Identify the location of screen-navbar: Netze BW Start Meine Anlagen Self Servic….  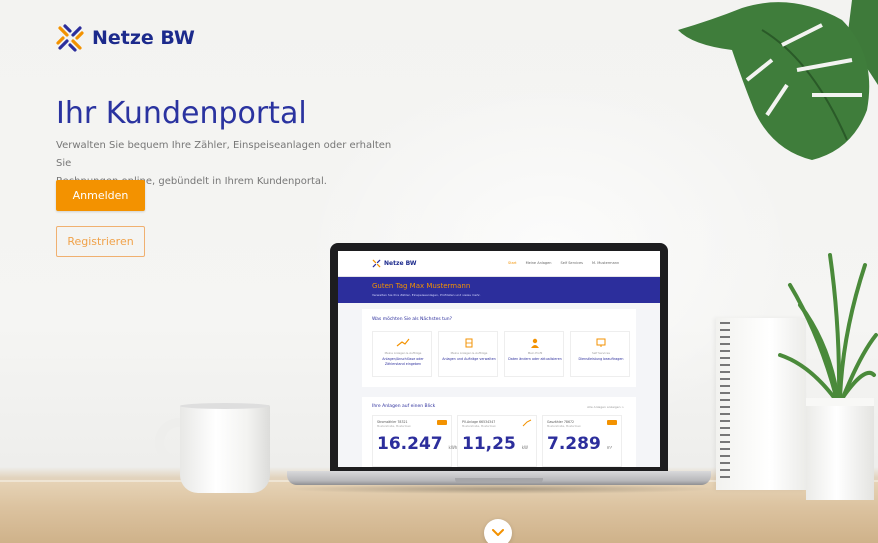
(499, 264).